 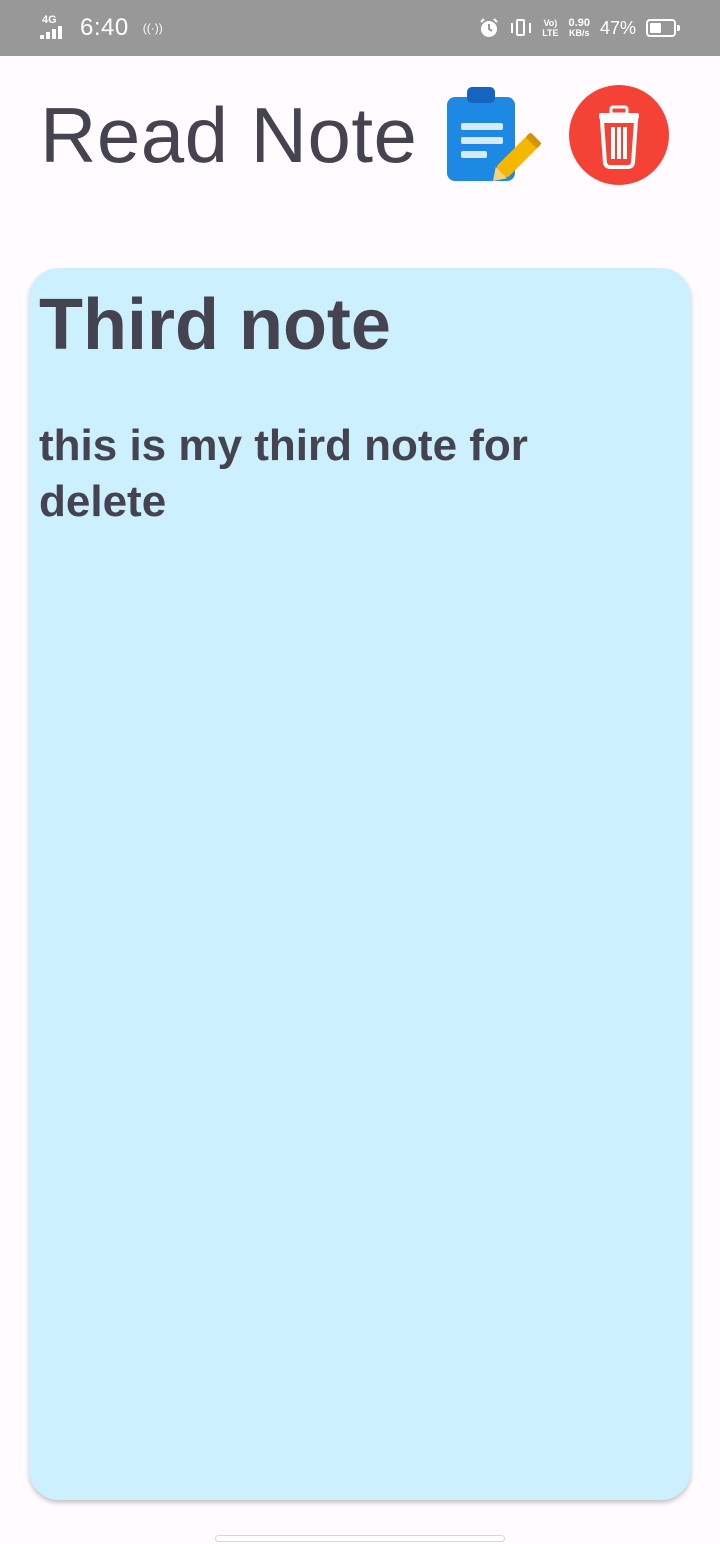 I want to click on alarm-icon, so click(x=489, y=27).